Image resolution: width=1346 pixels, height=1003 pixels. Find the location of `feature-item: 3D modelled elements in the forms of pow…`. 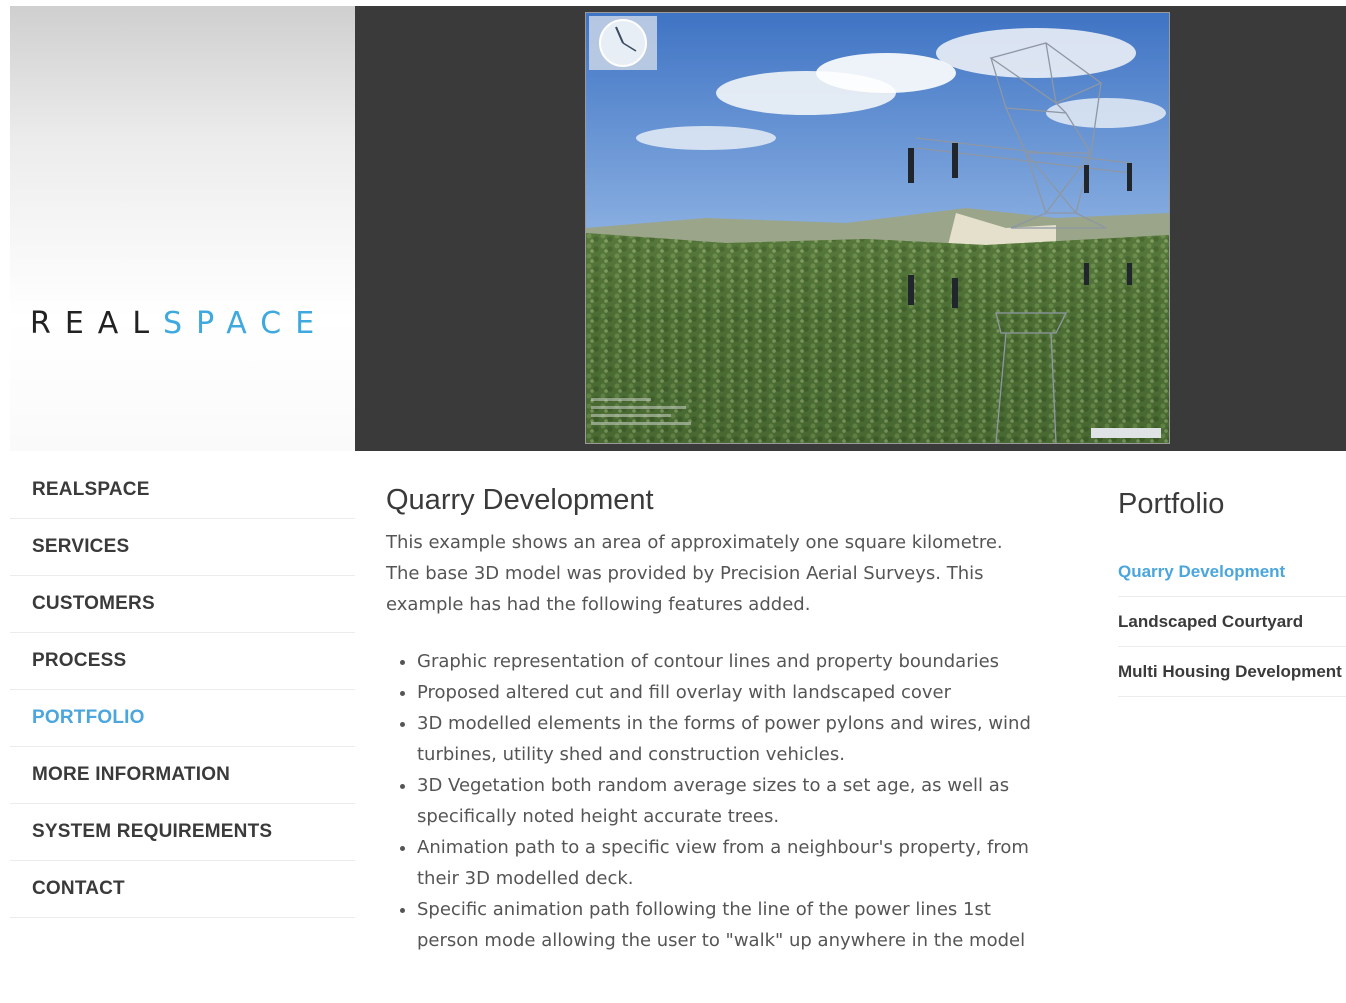

feature-item: 3D modelled elements in the forms of pow… is located at coordinates (737, 739).